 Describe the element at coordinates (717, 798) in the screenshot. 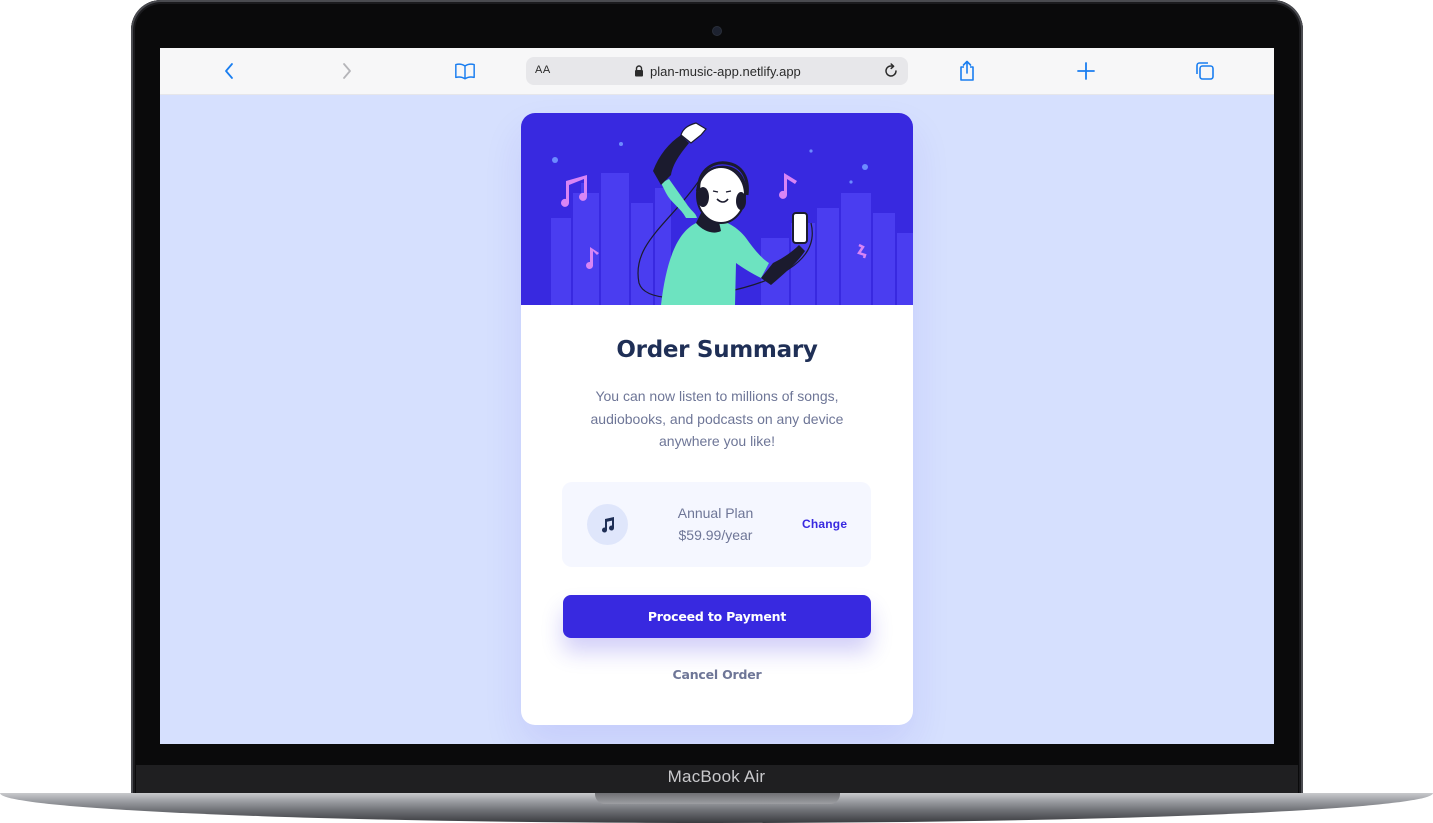

I see `laptop-base-notch` at that location.